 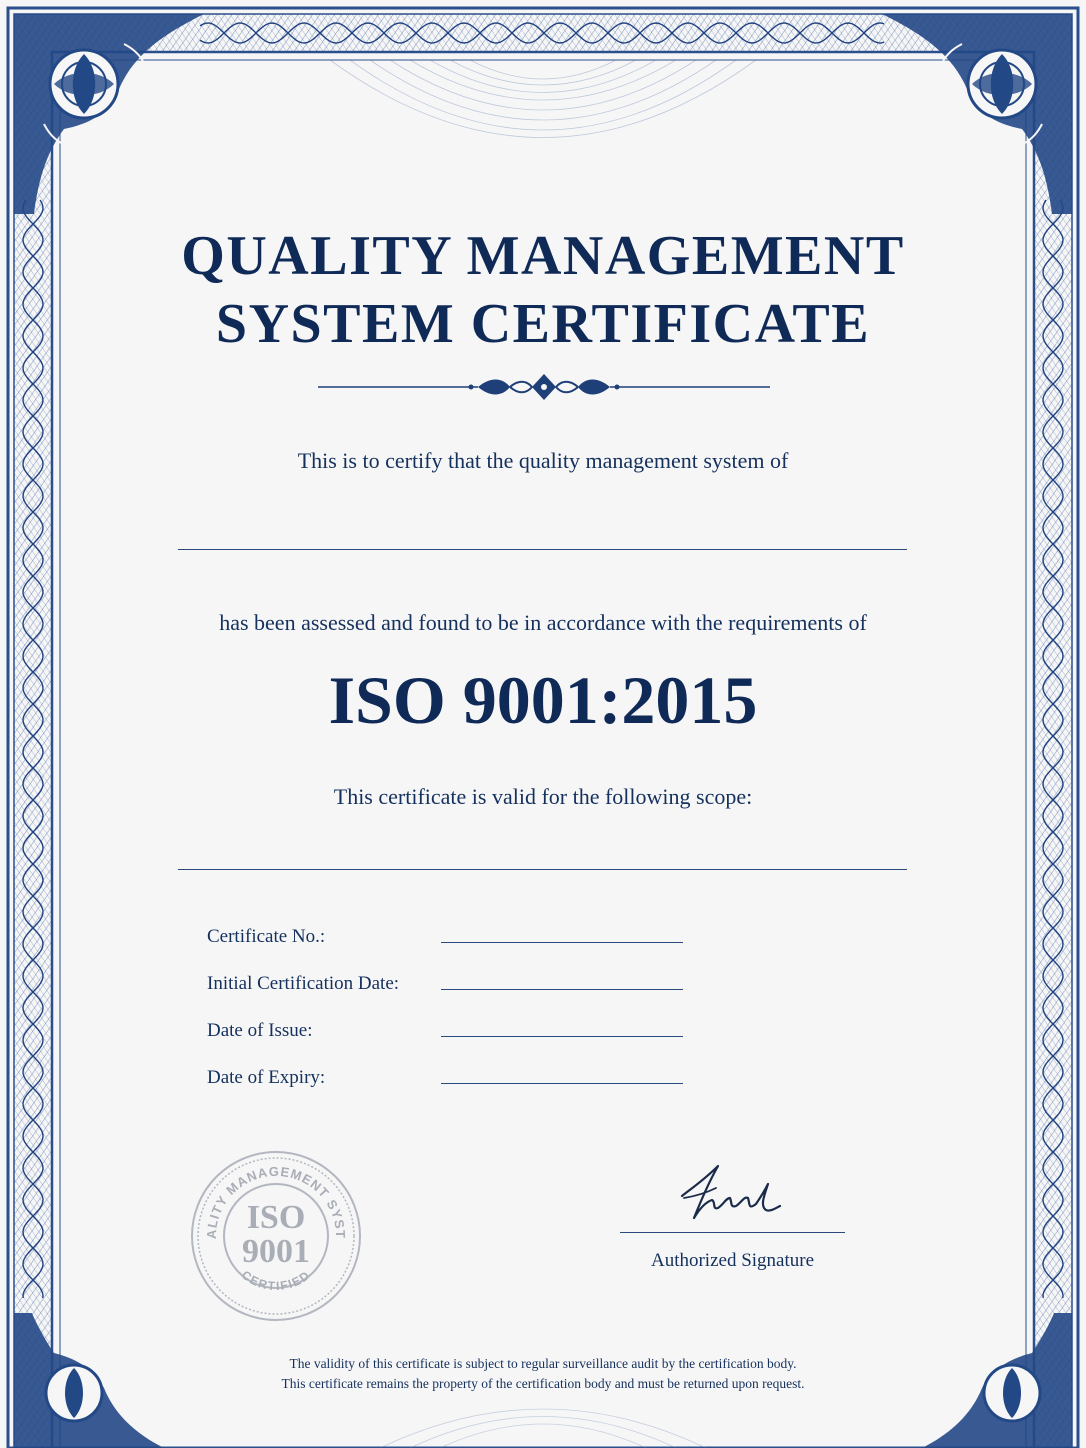 I want to click on field-label-date-of-issue: Date of Issue:, so click(x=260, y=1030).